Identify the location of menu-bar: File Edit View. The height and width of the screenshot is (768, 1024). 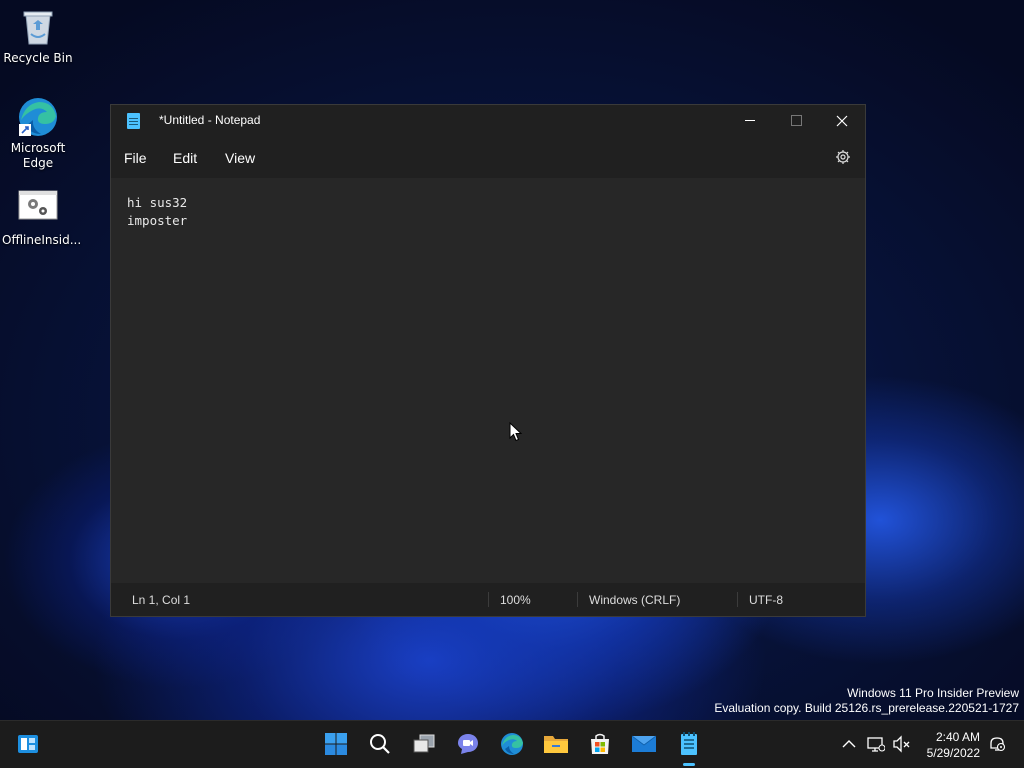
(488, 157).